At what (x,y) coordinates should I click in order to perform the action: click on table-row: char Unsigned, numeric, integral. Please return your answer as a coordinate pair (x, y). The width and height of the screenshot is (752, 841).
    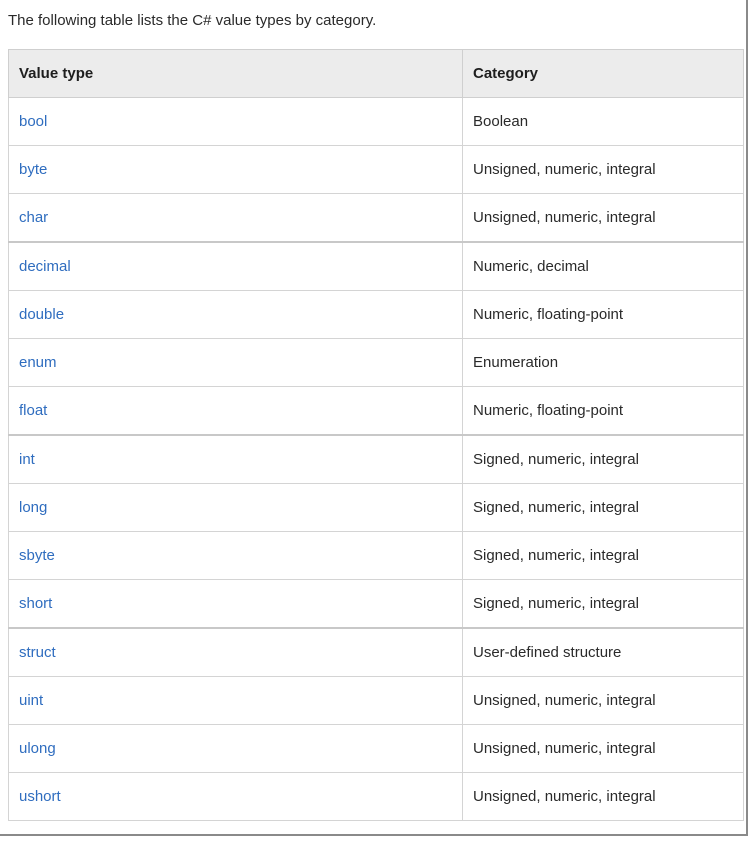
    Looking at the image, I should click on (376, 218).